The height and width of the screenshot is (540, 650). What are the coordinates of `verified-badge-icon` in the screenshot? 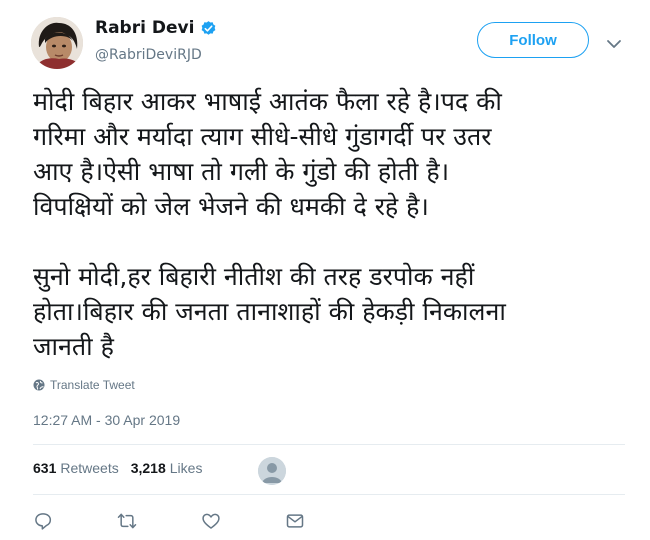 It's located at (208, 28).